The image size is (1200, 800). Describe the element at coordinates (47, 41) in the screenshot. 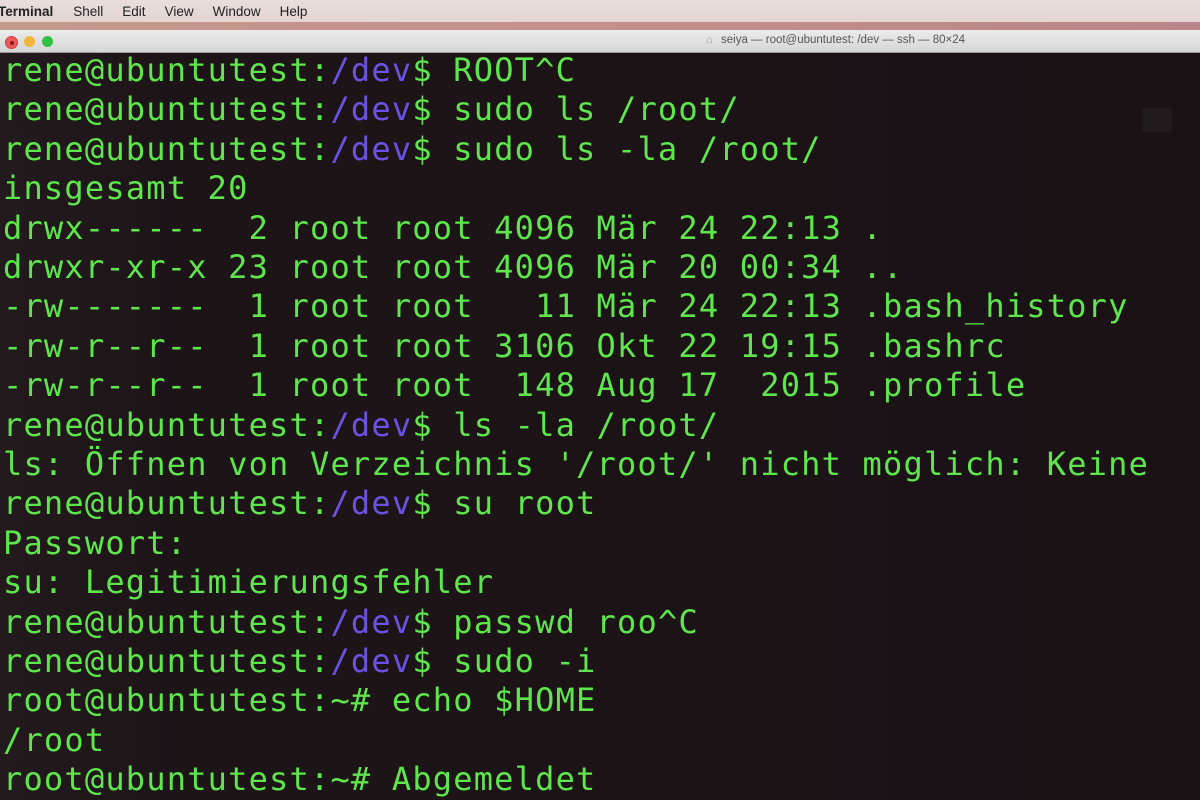

I see `zoom-button` at that location.